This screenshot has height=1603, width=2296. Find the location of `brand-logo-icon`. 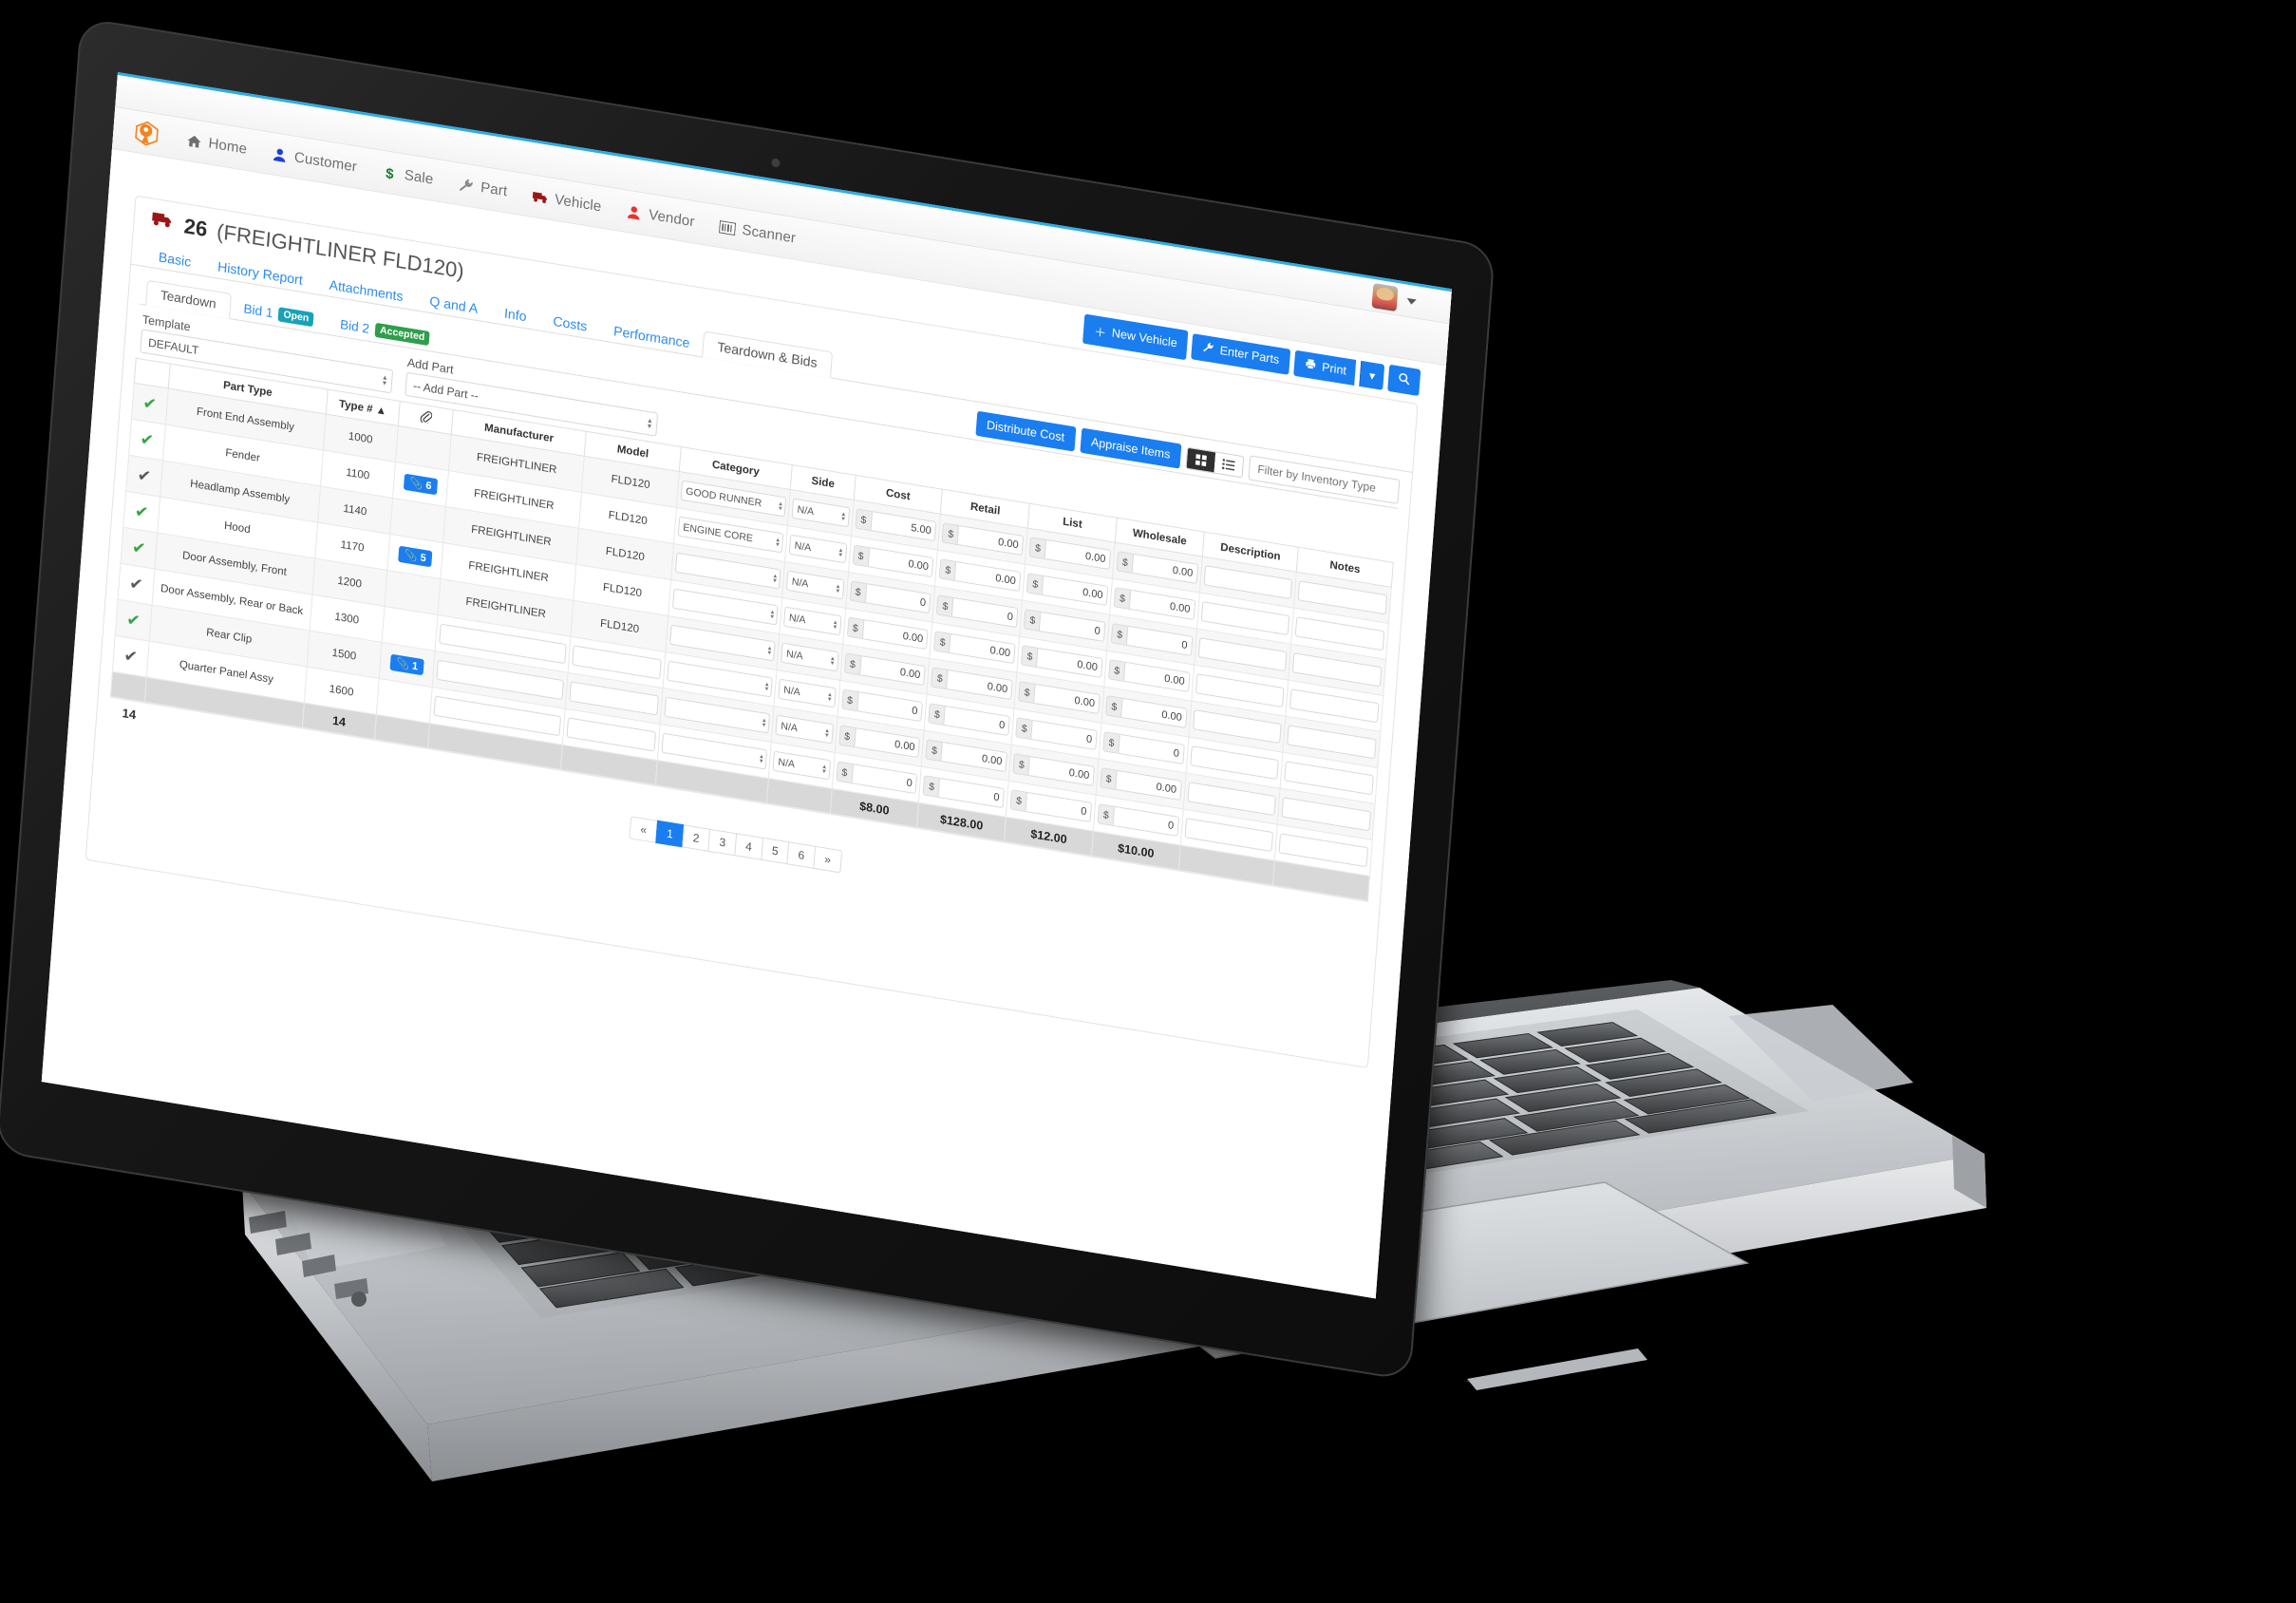

brand-logo-icon is located at coordinates (146, 133).